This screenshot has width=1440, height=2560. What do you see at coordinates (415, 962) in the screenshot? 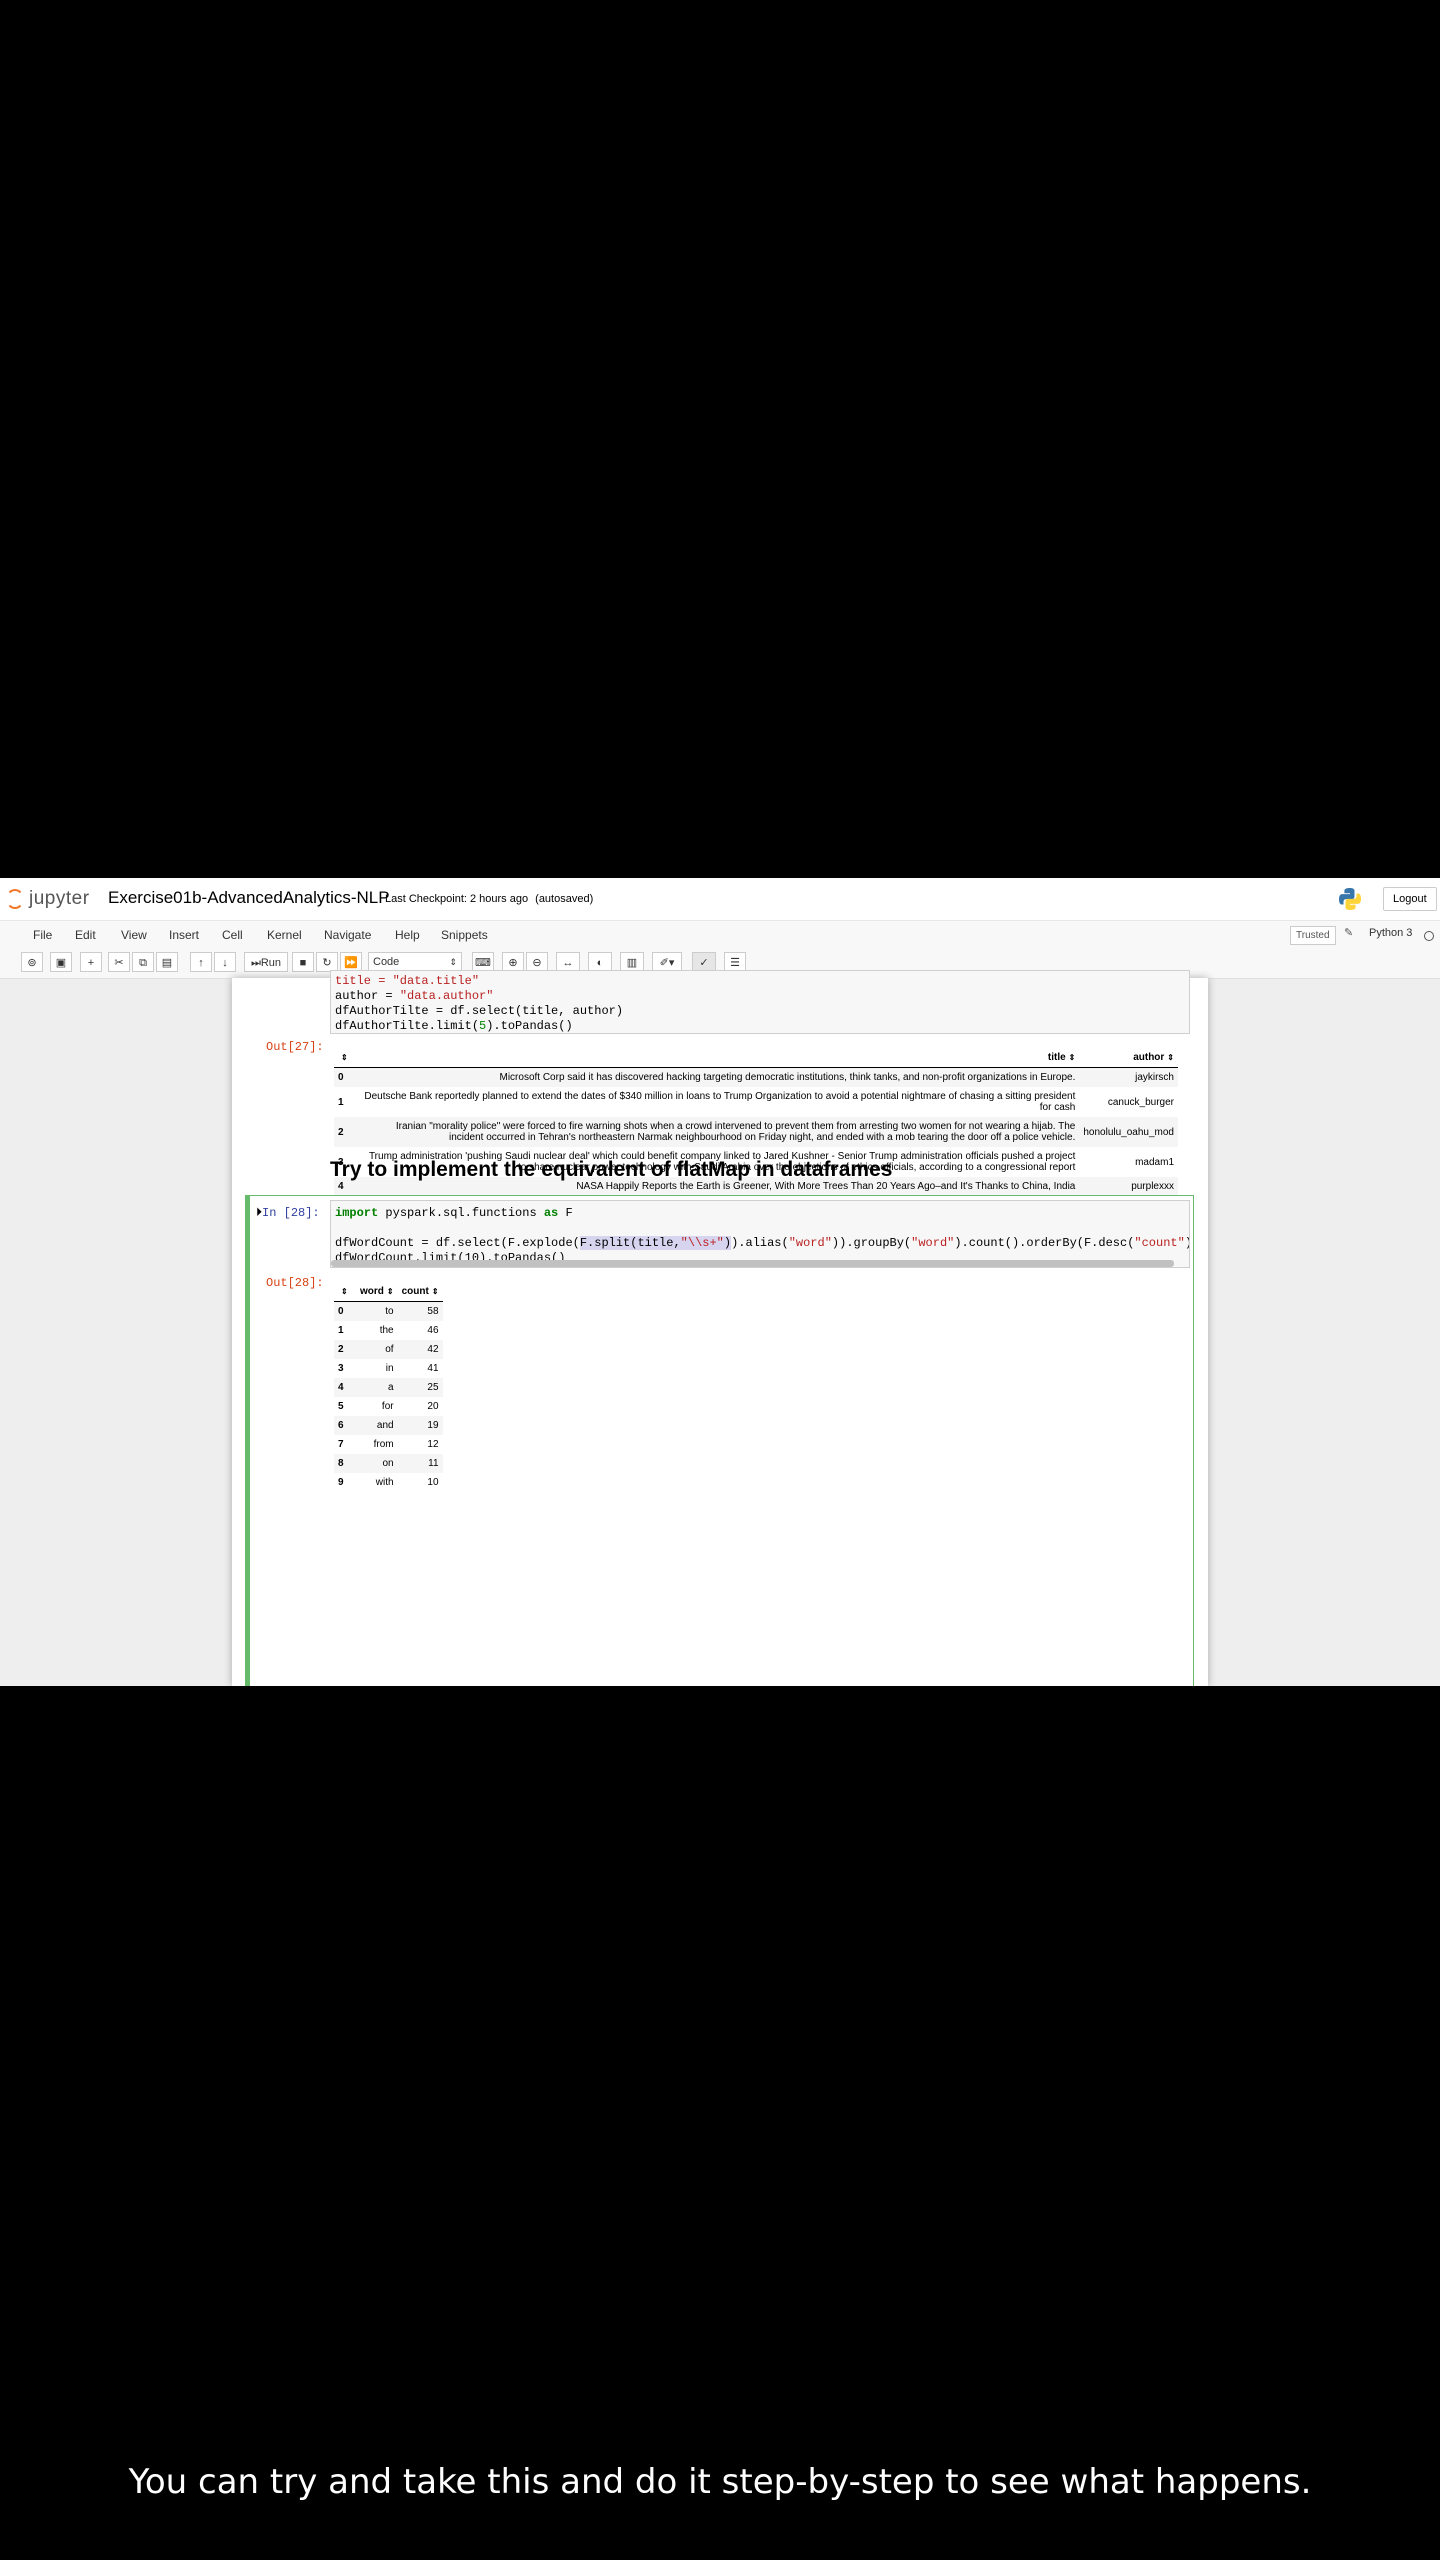
I see `cell-type-select: Code ⇕` at bounding box center [415, 962].